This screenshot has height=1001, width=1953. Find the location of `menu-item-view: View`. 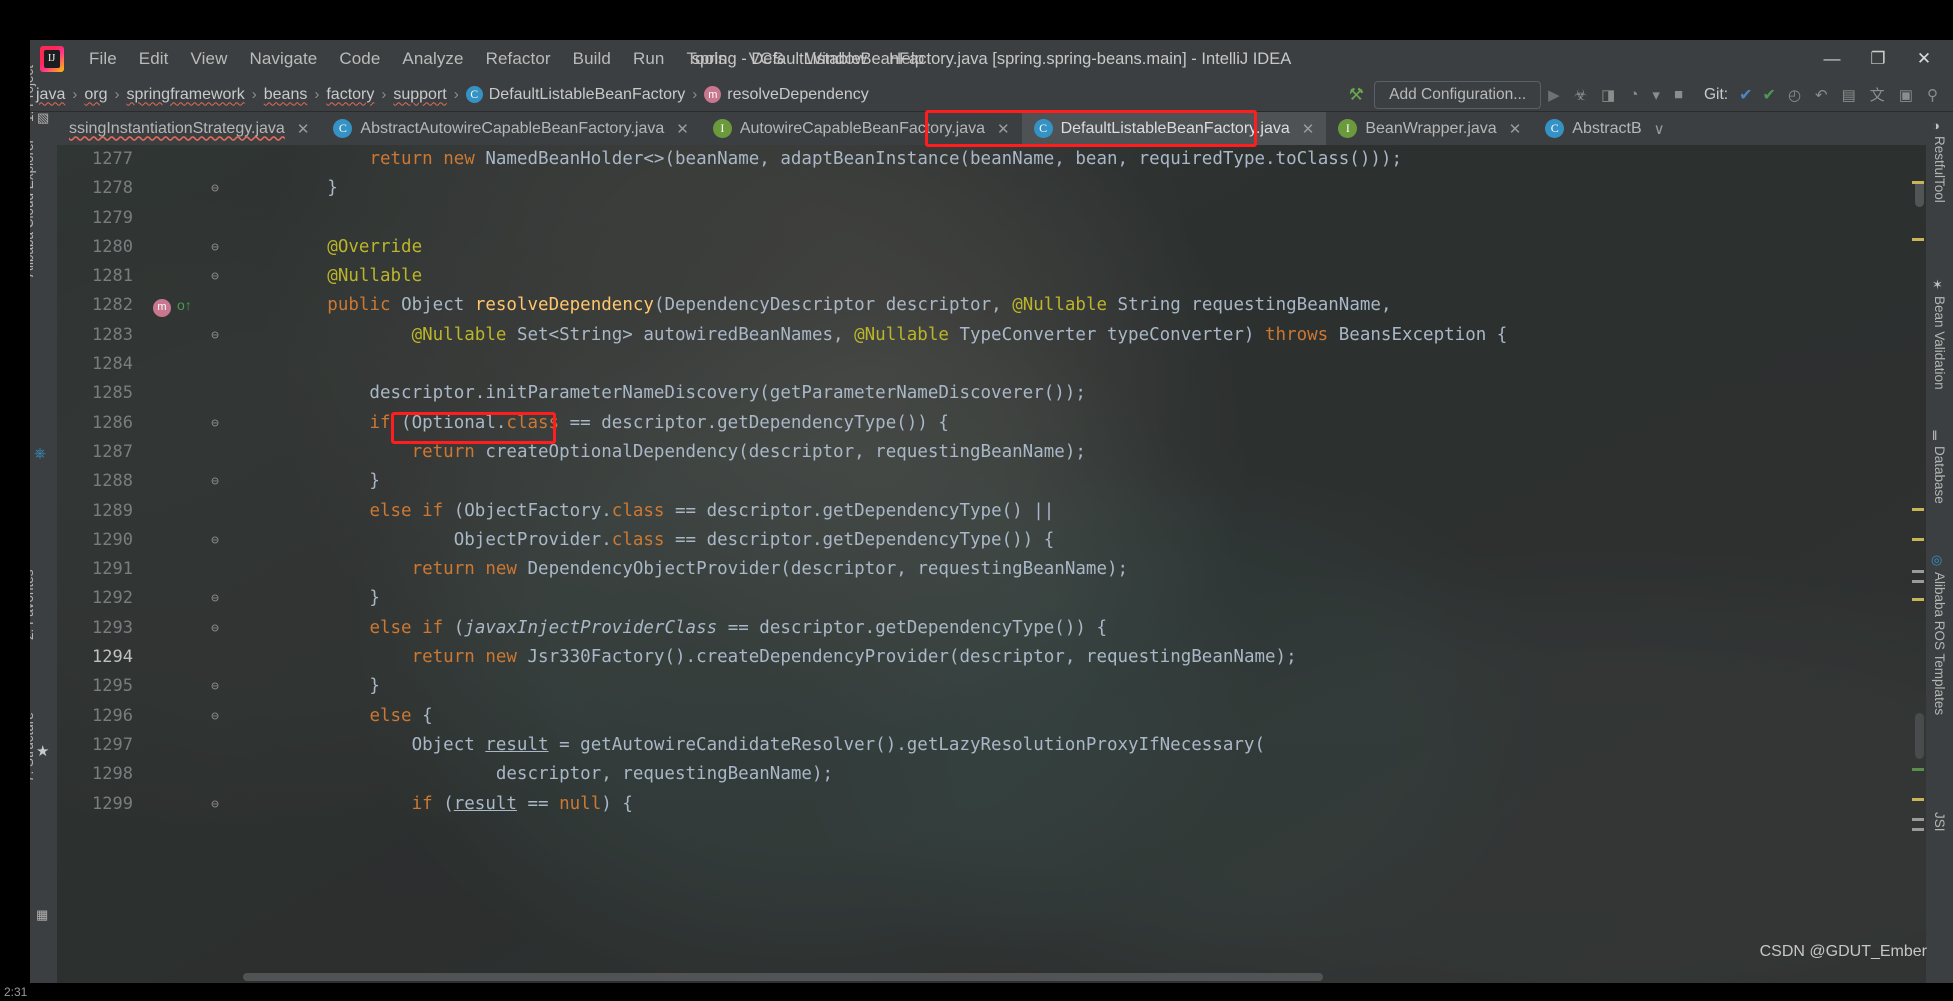

menu-item-view: View is located at coordinates (209, 59).